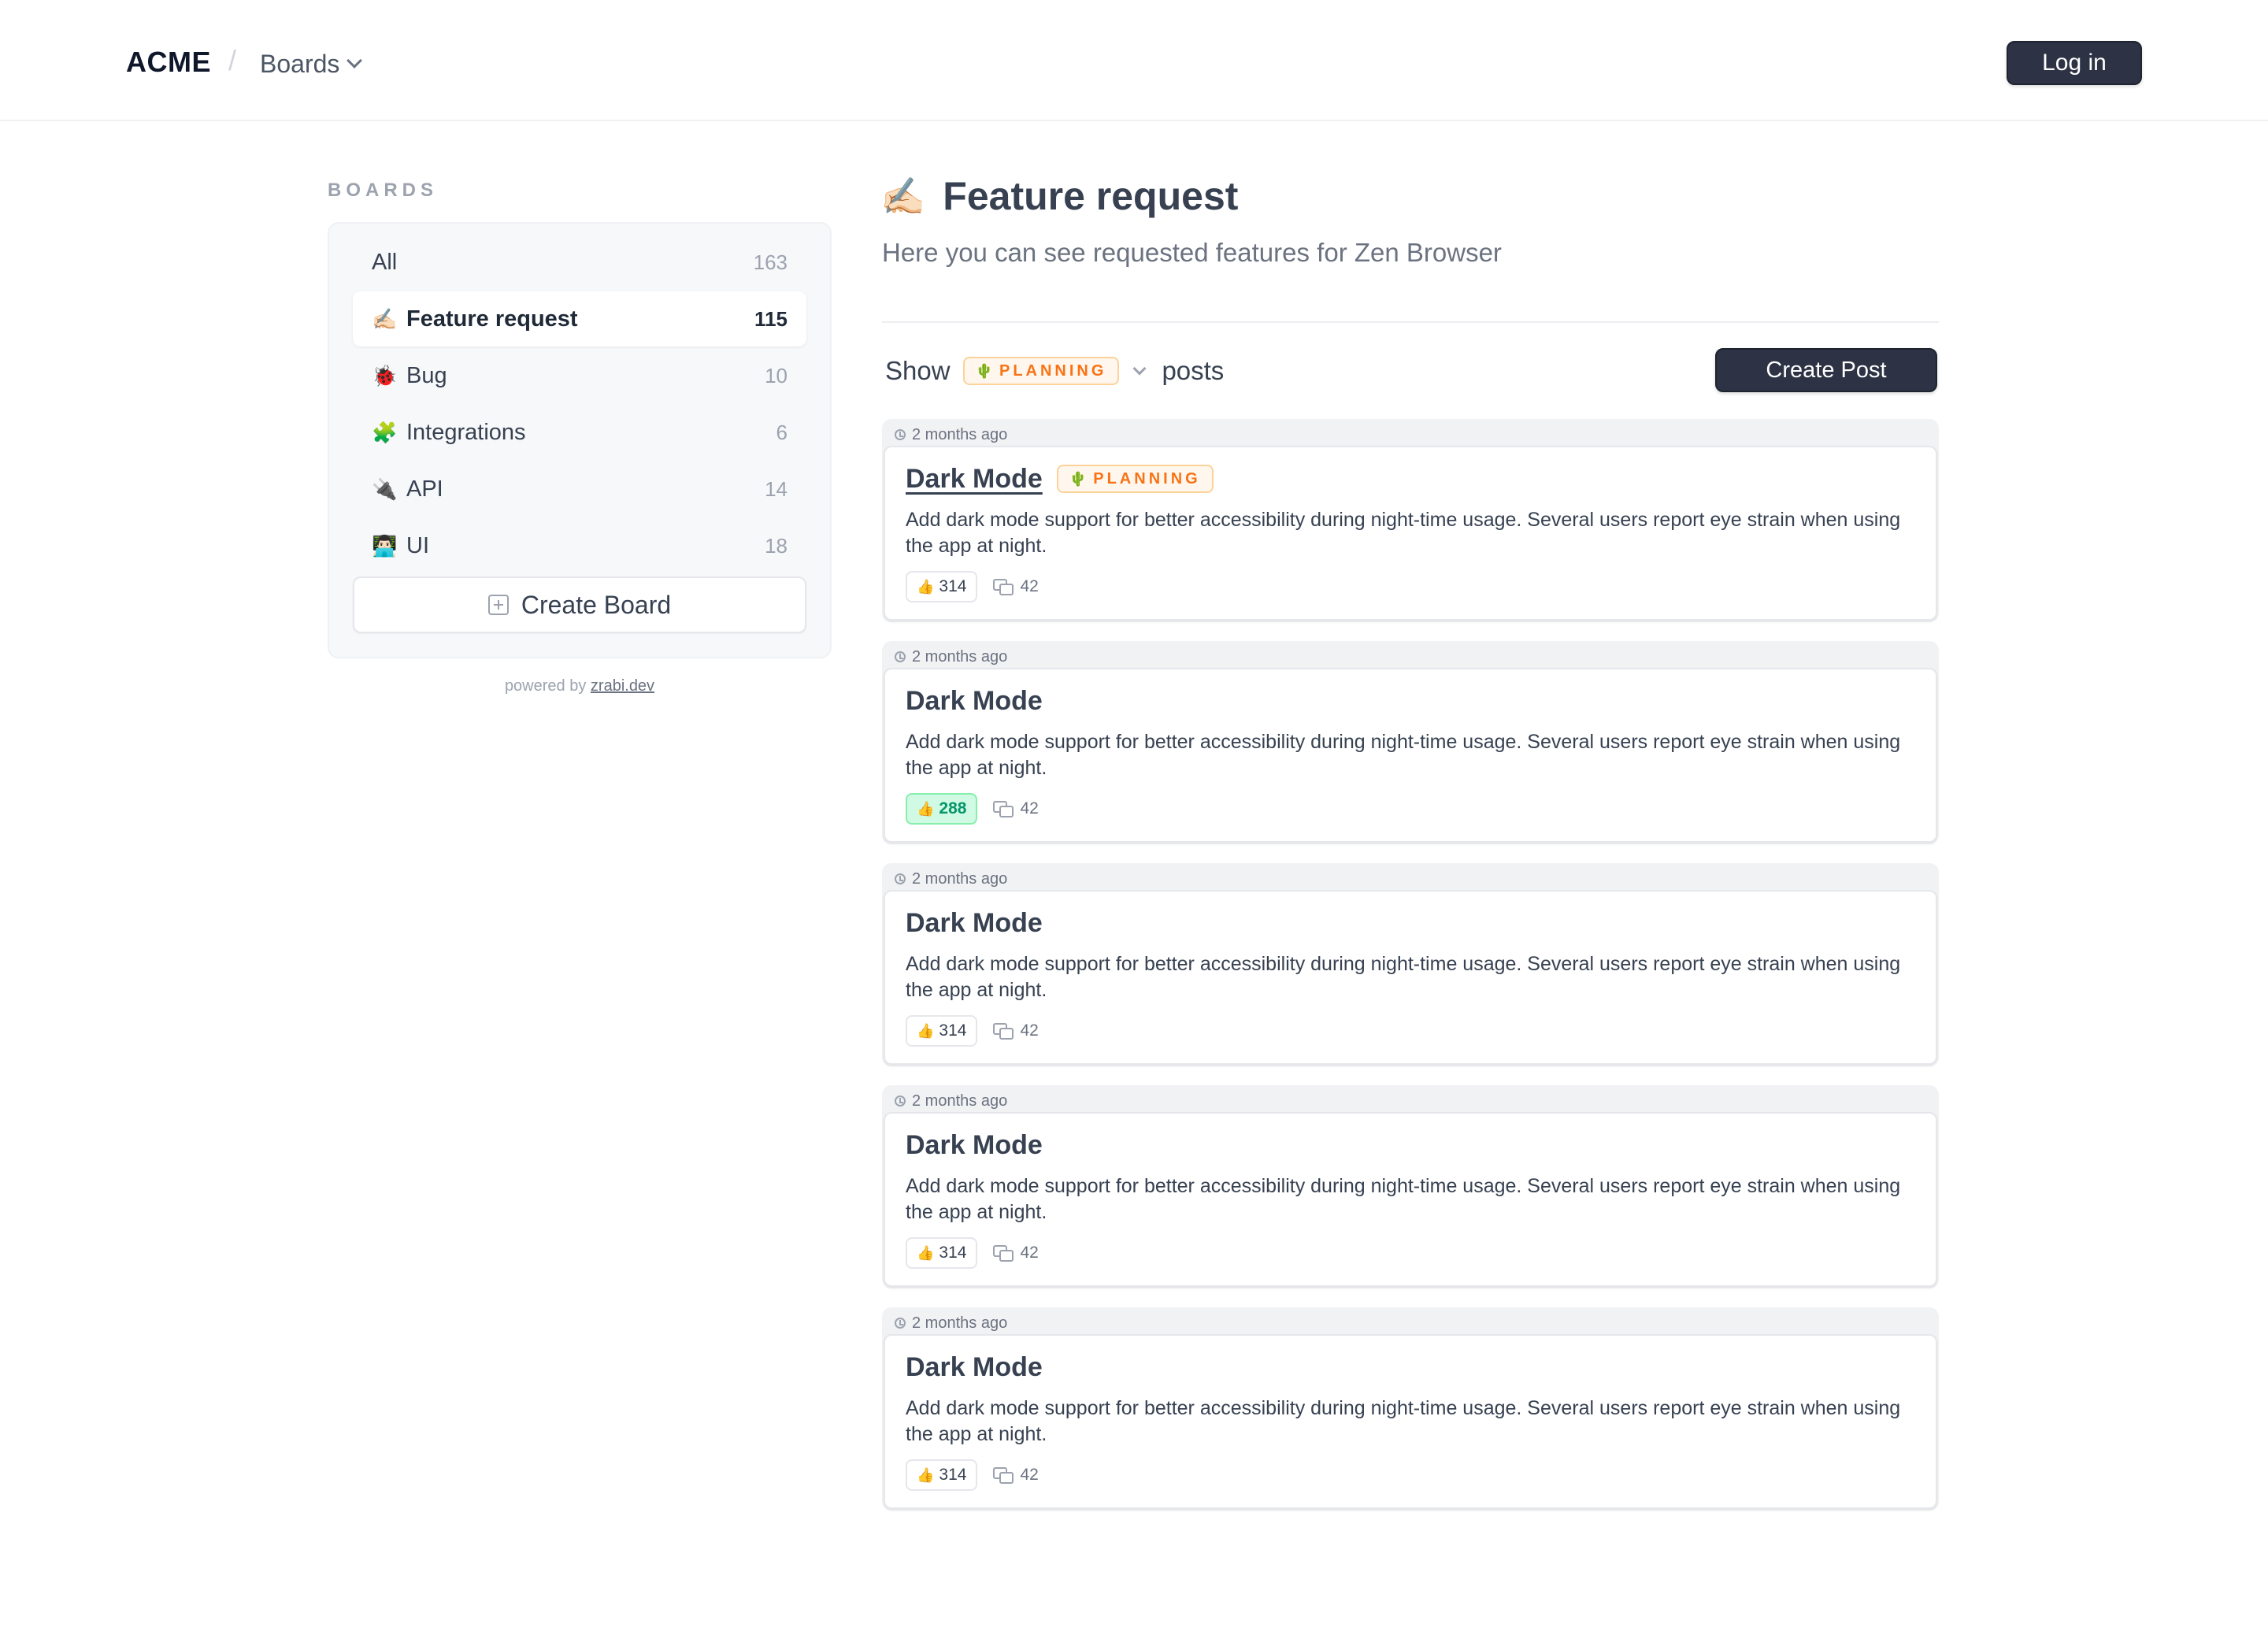 The width and height of the screenshot is (2268, 1646). Describe the element at coordinates (466, 432) in the screenshot. I see `board-label: Integrations` at that location.